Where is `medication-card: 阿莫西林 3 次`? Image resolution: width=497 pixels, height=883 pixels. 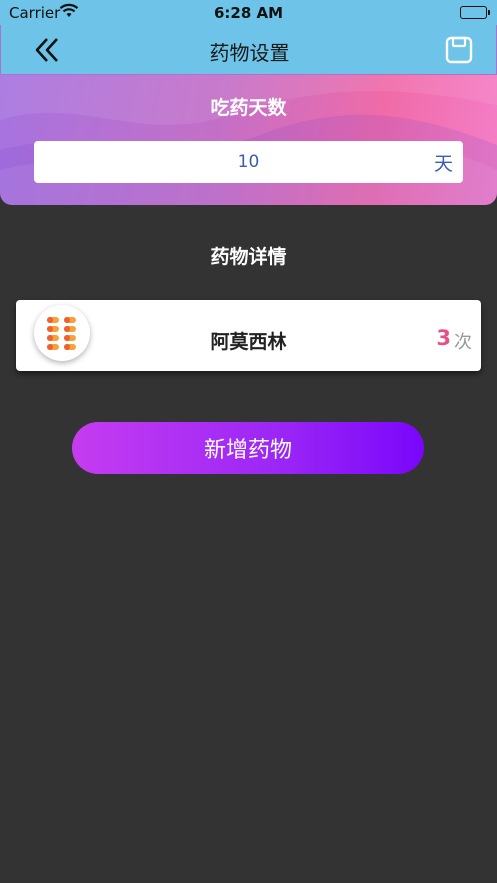
medication-card: 阿莫西林 3 次 is located at coordinates (248, 335).